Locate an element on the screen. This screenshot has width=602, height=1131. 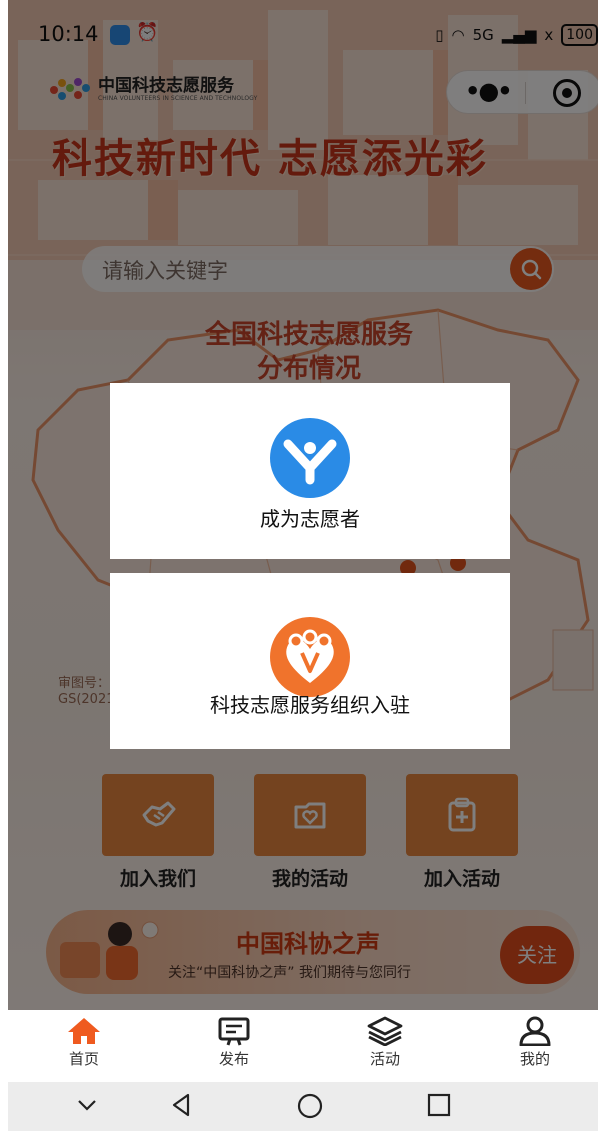
org-registration-label: 科技志愿服务组织入驻 is located at coordinates (310, 705).